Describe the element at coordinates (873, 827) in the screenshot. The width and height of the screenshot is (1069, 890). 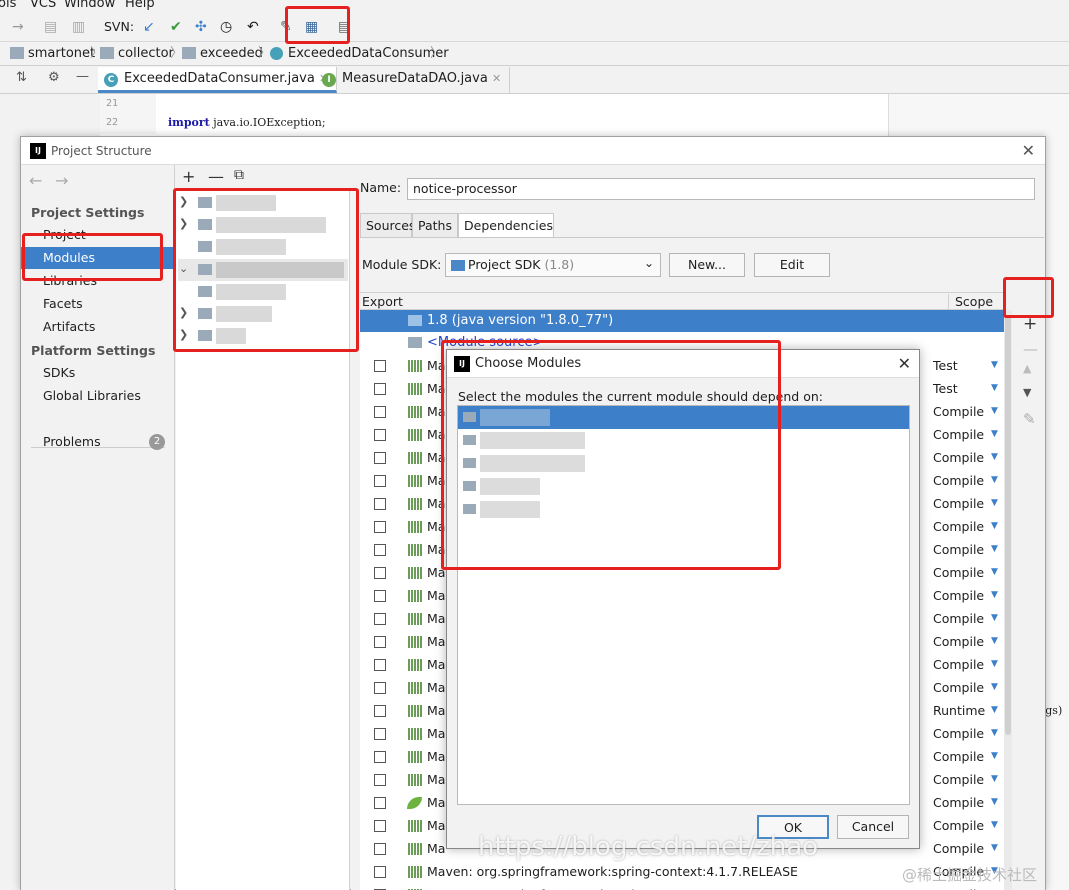
I see `cancel-button: Cancel` at that location.